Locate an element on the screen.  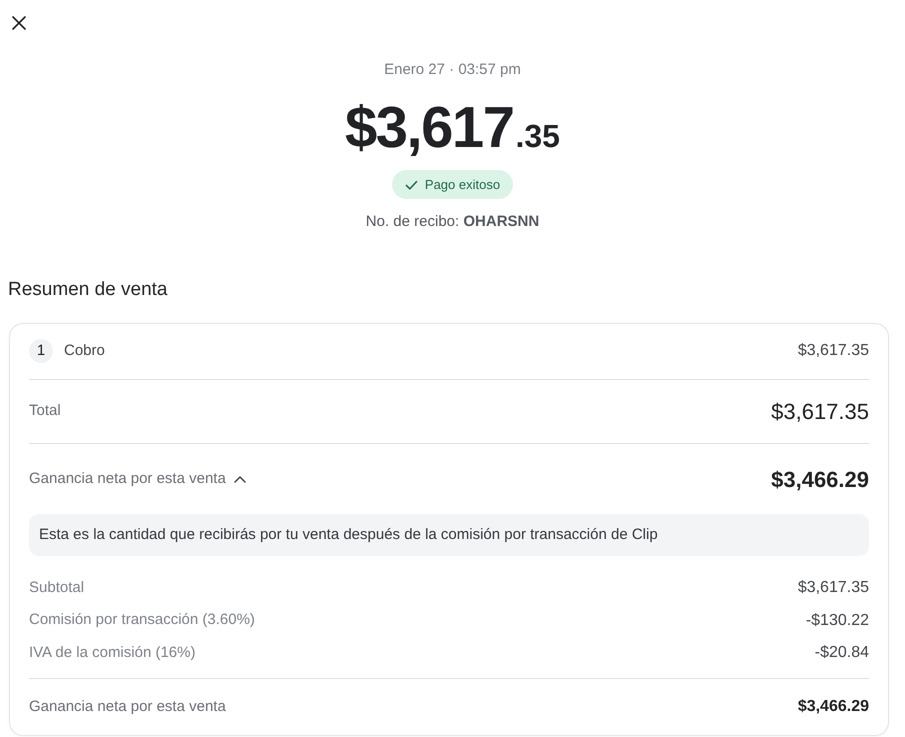
breakdown-amount: -$20.84 is located at coordinates (841, 653).